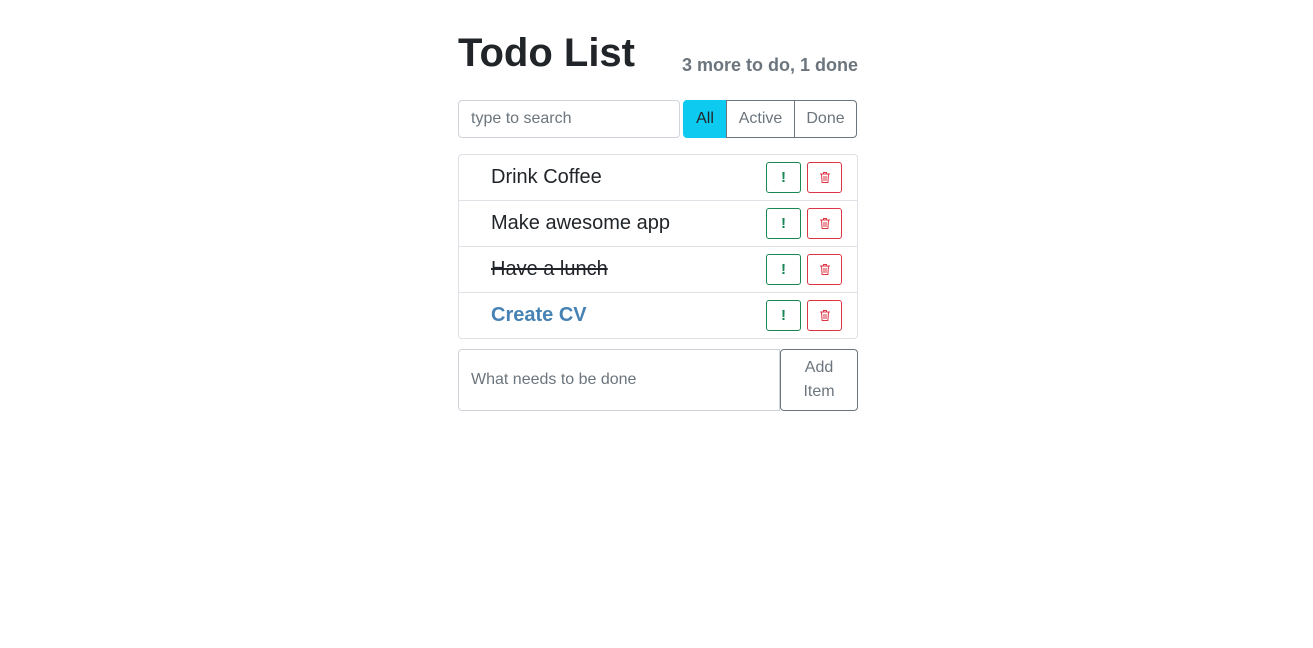 The width and height of the screenshot is (1313, 648). I want to click on todo-item: Create CV !, so click(658, 315).